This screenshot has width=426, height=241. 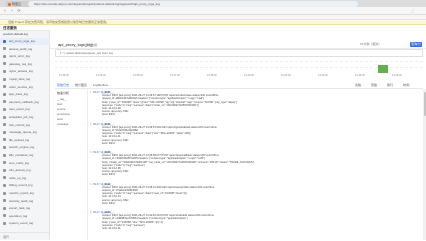 I want to click on histogram-tick-label: 14:38:30, so click(x=212, y=75).